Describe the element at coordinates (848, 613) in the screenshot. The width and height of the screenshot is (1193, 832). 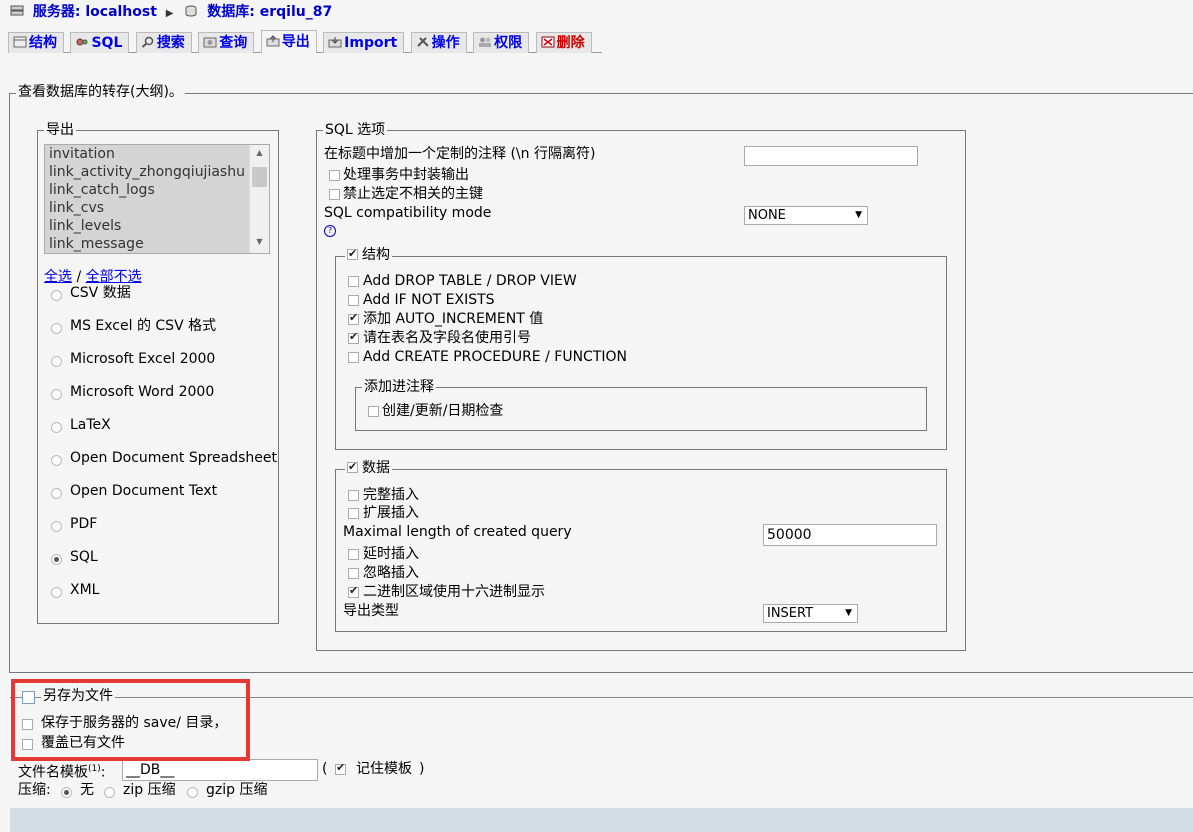
I see `dropdown-arrow-icon: ▼` at that location.